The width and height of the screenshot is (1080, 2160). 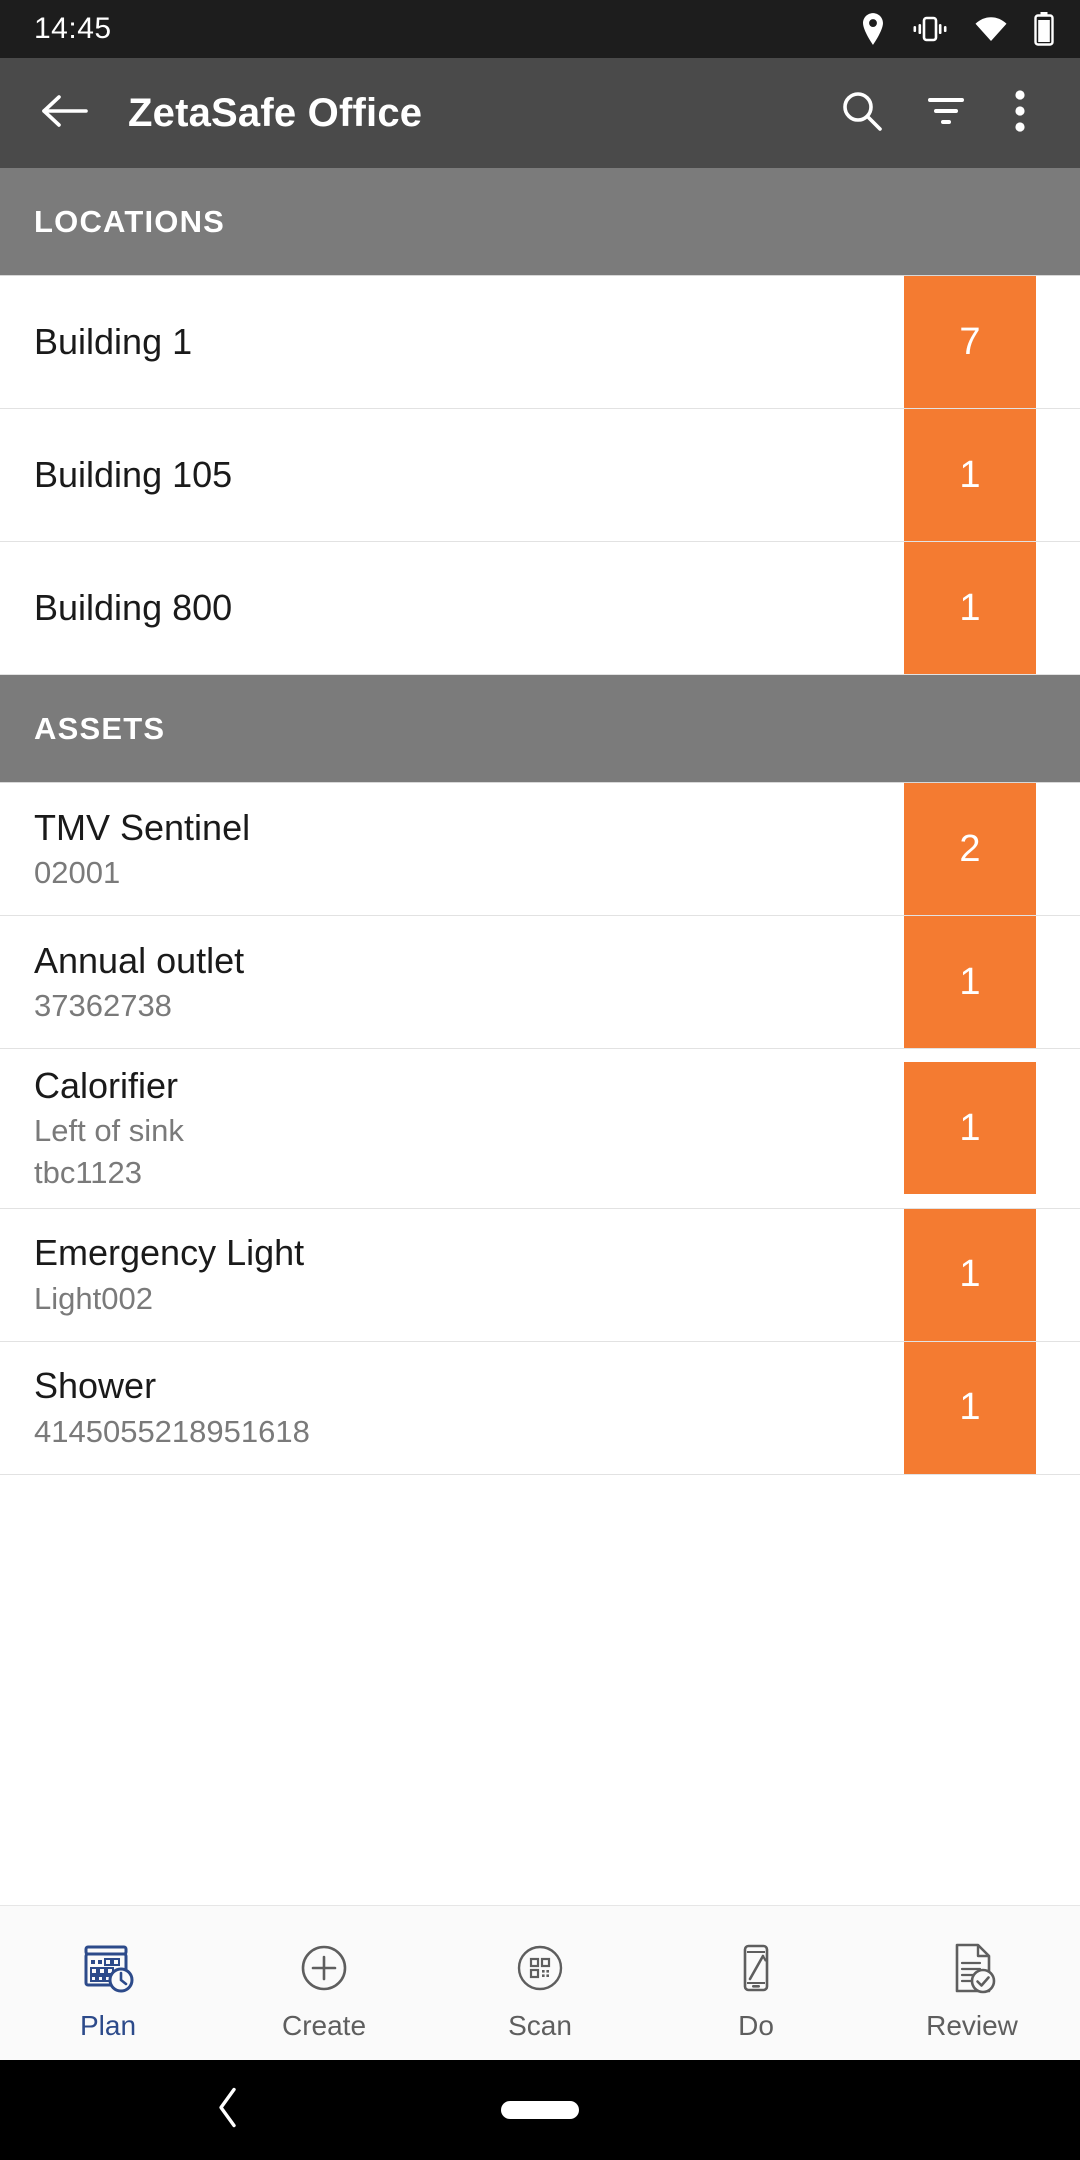 I want to click on app-bar: ZetaSafe Office, so click(x=540, y=113).